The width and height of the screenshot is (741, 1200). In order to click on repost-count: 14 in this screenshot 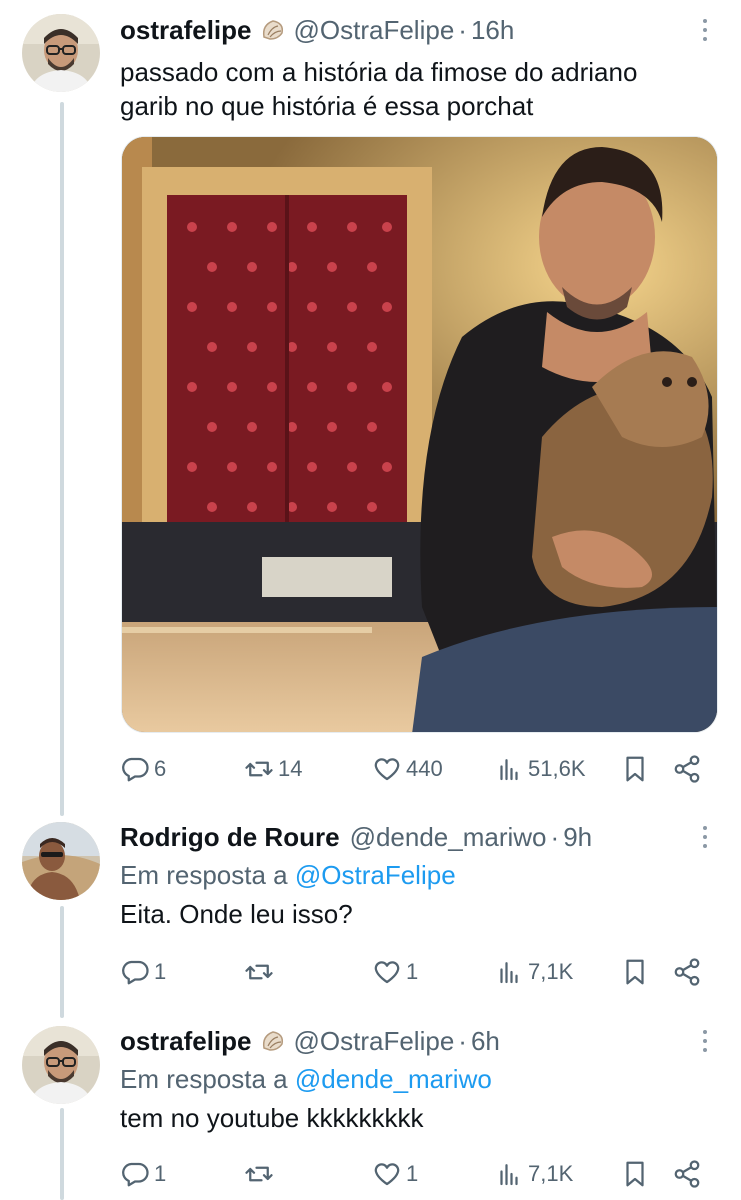, I will do `click(290, 768)`.